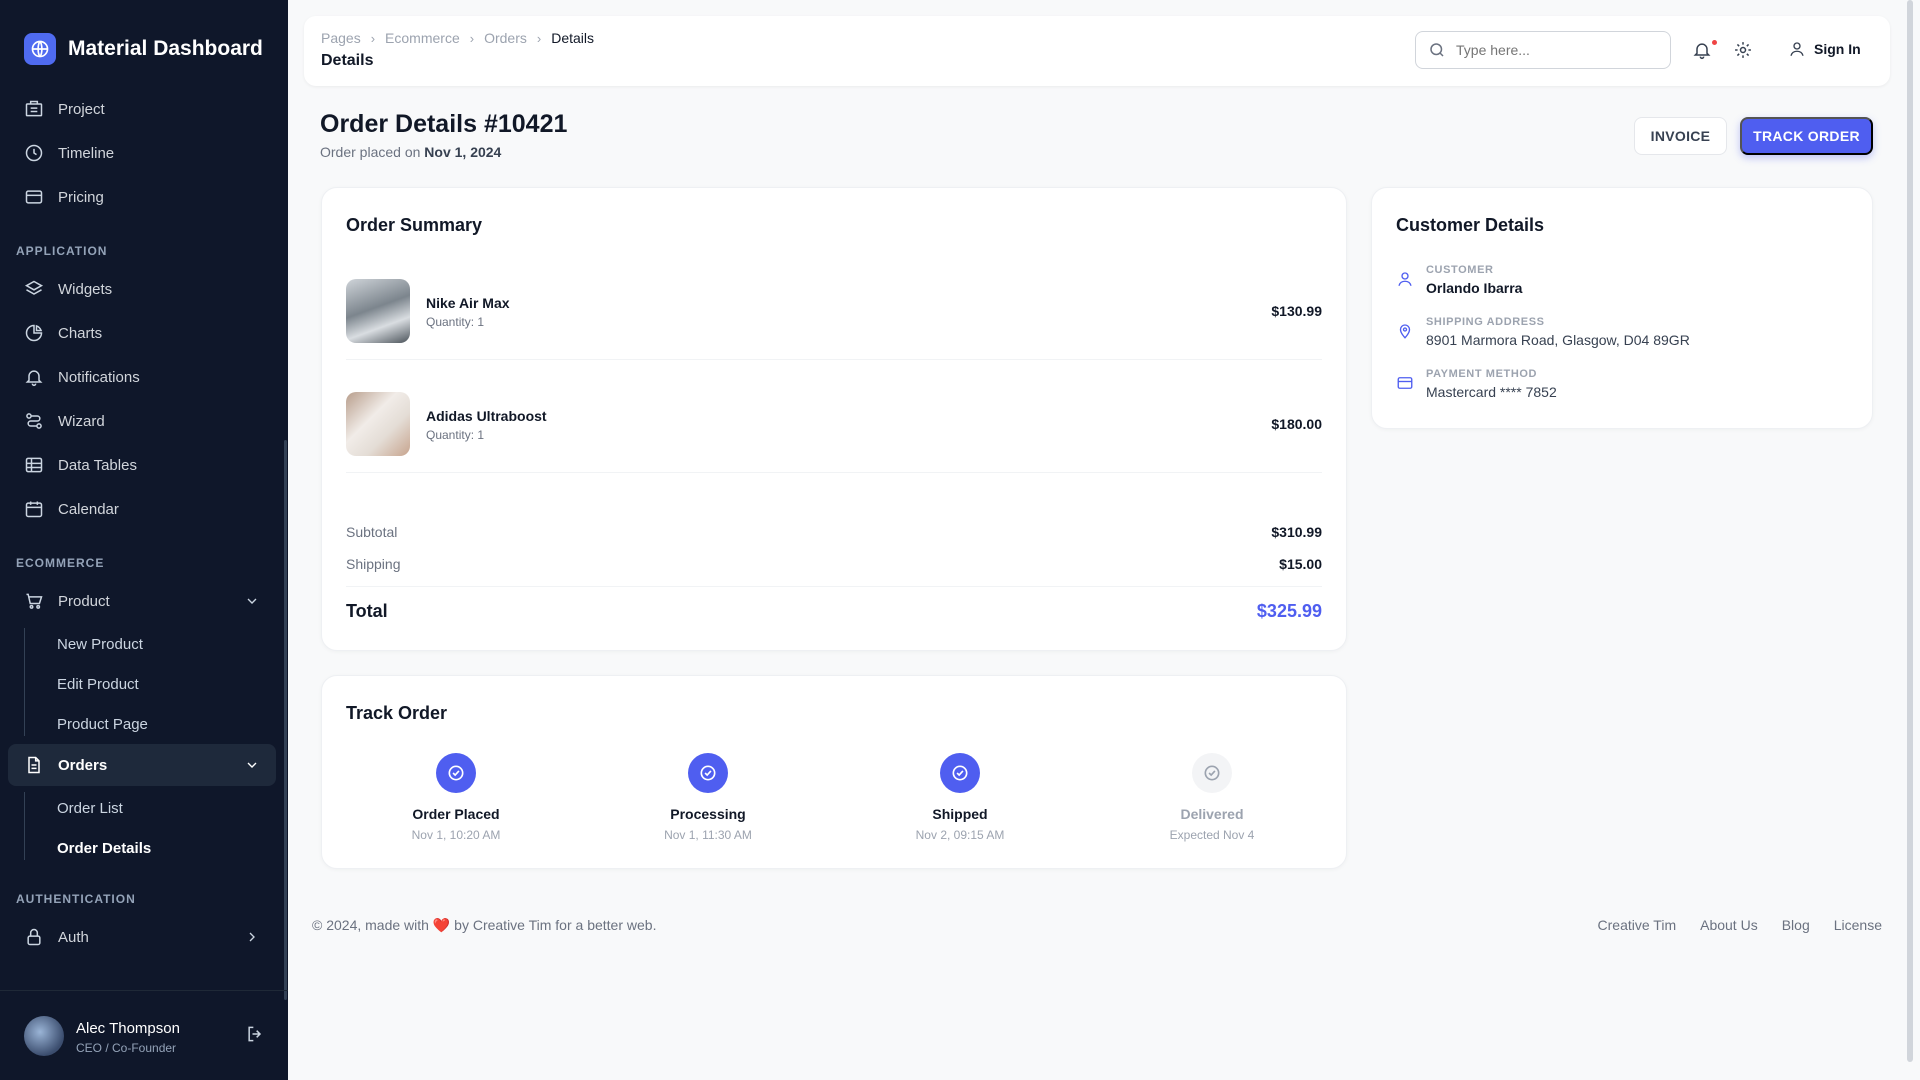  I want to click on notifications-bell-icon, so click(1702, 50).